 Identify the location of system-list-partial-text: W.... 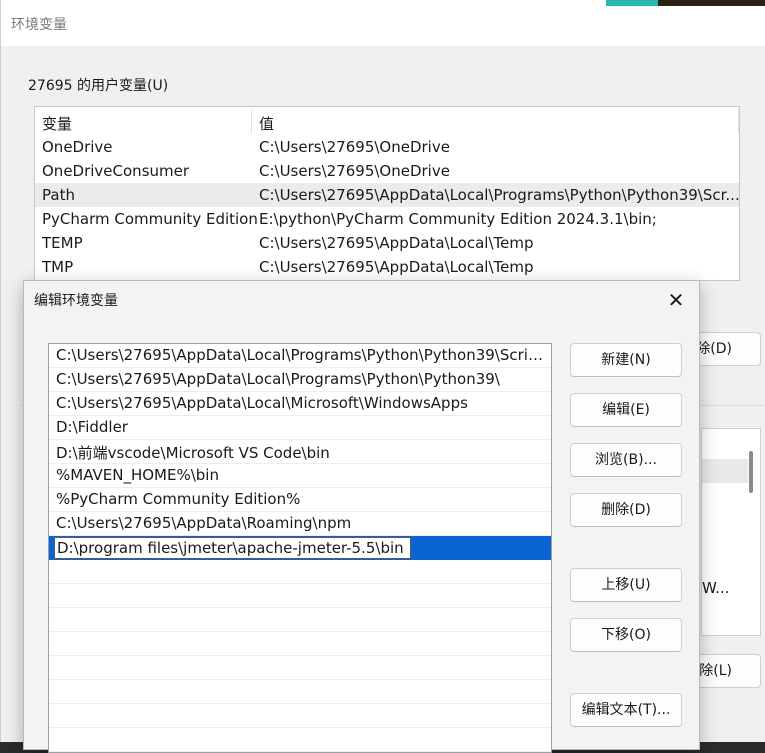
(716, 588).